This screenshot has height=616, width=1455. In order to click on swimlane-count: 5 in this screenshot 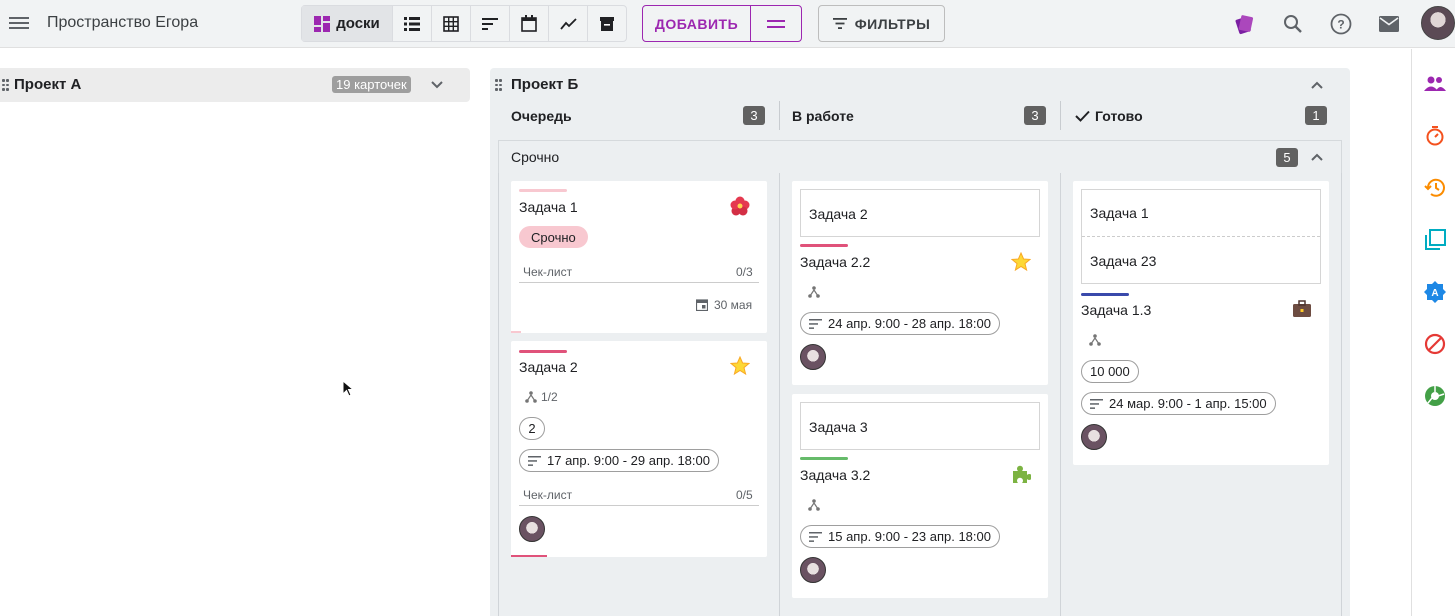, I will do `click(1287, 157)`.